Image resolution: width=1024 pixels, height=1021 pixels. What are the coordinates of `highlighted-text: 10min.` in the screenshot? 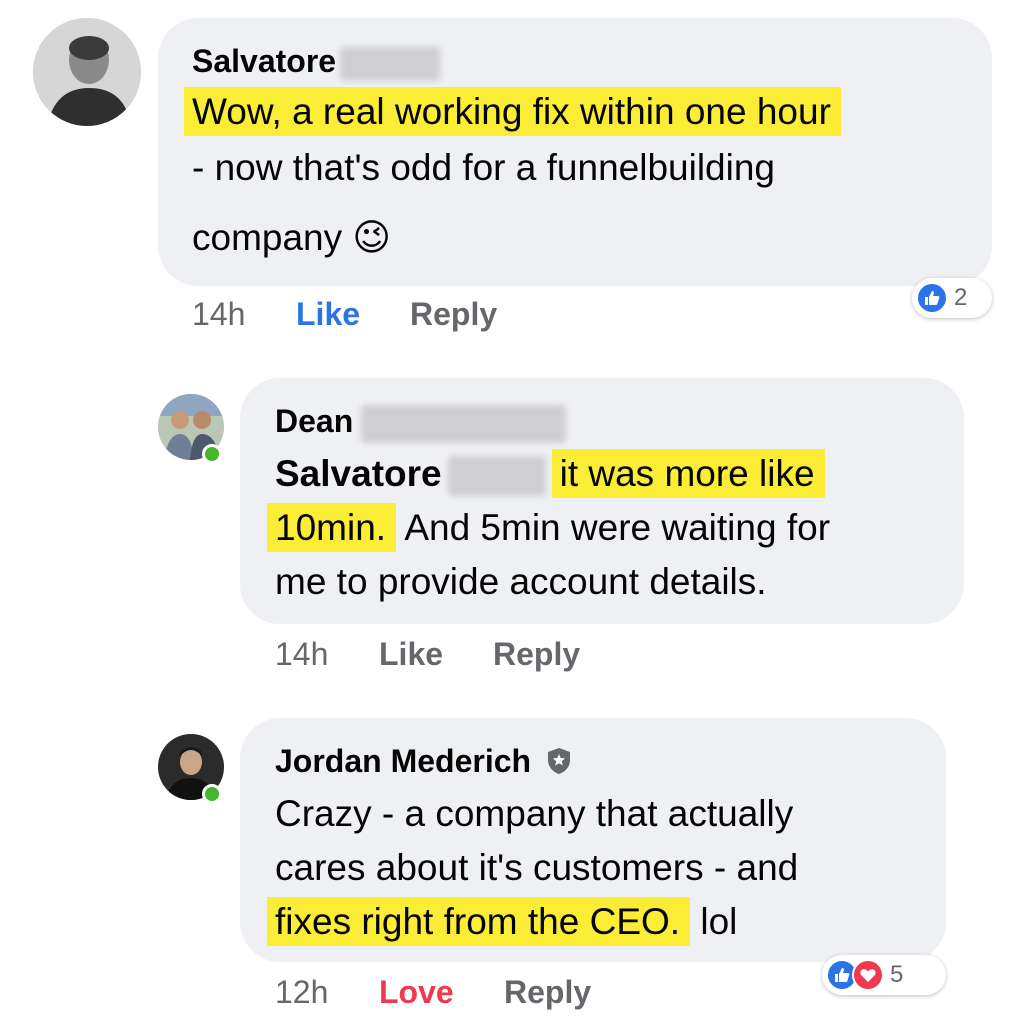 It's located at (332, 527).